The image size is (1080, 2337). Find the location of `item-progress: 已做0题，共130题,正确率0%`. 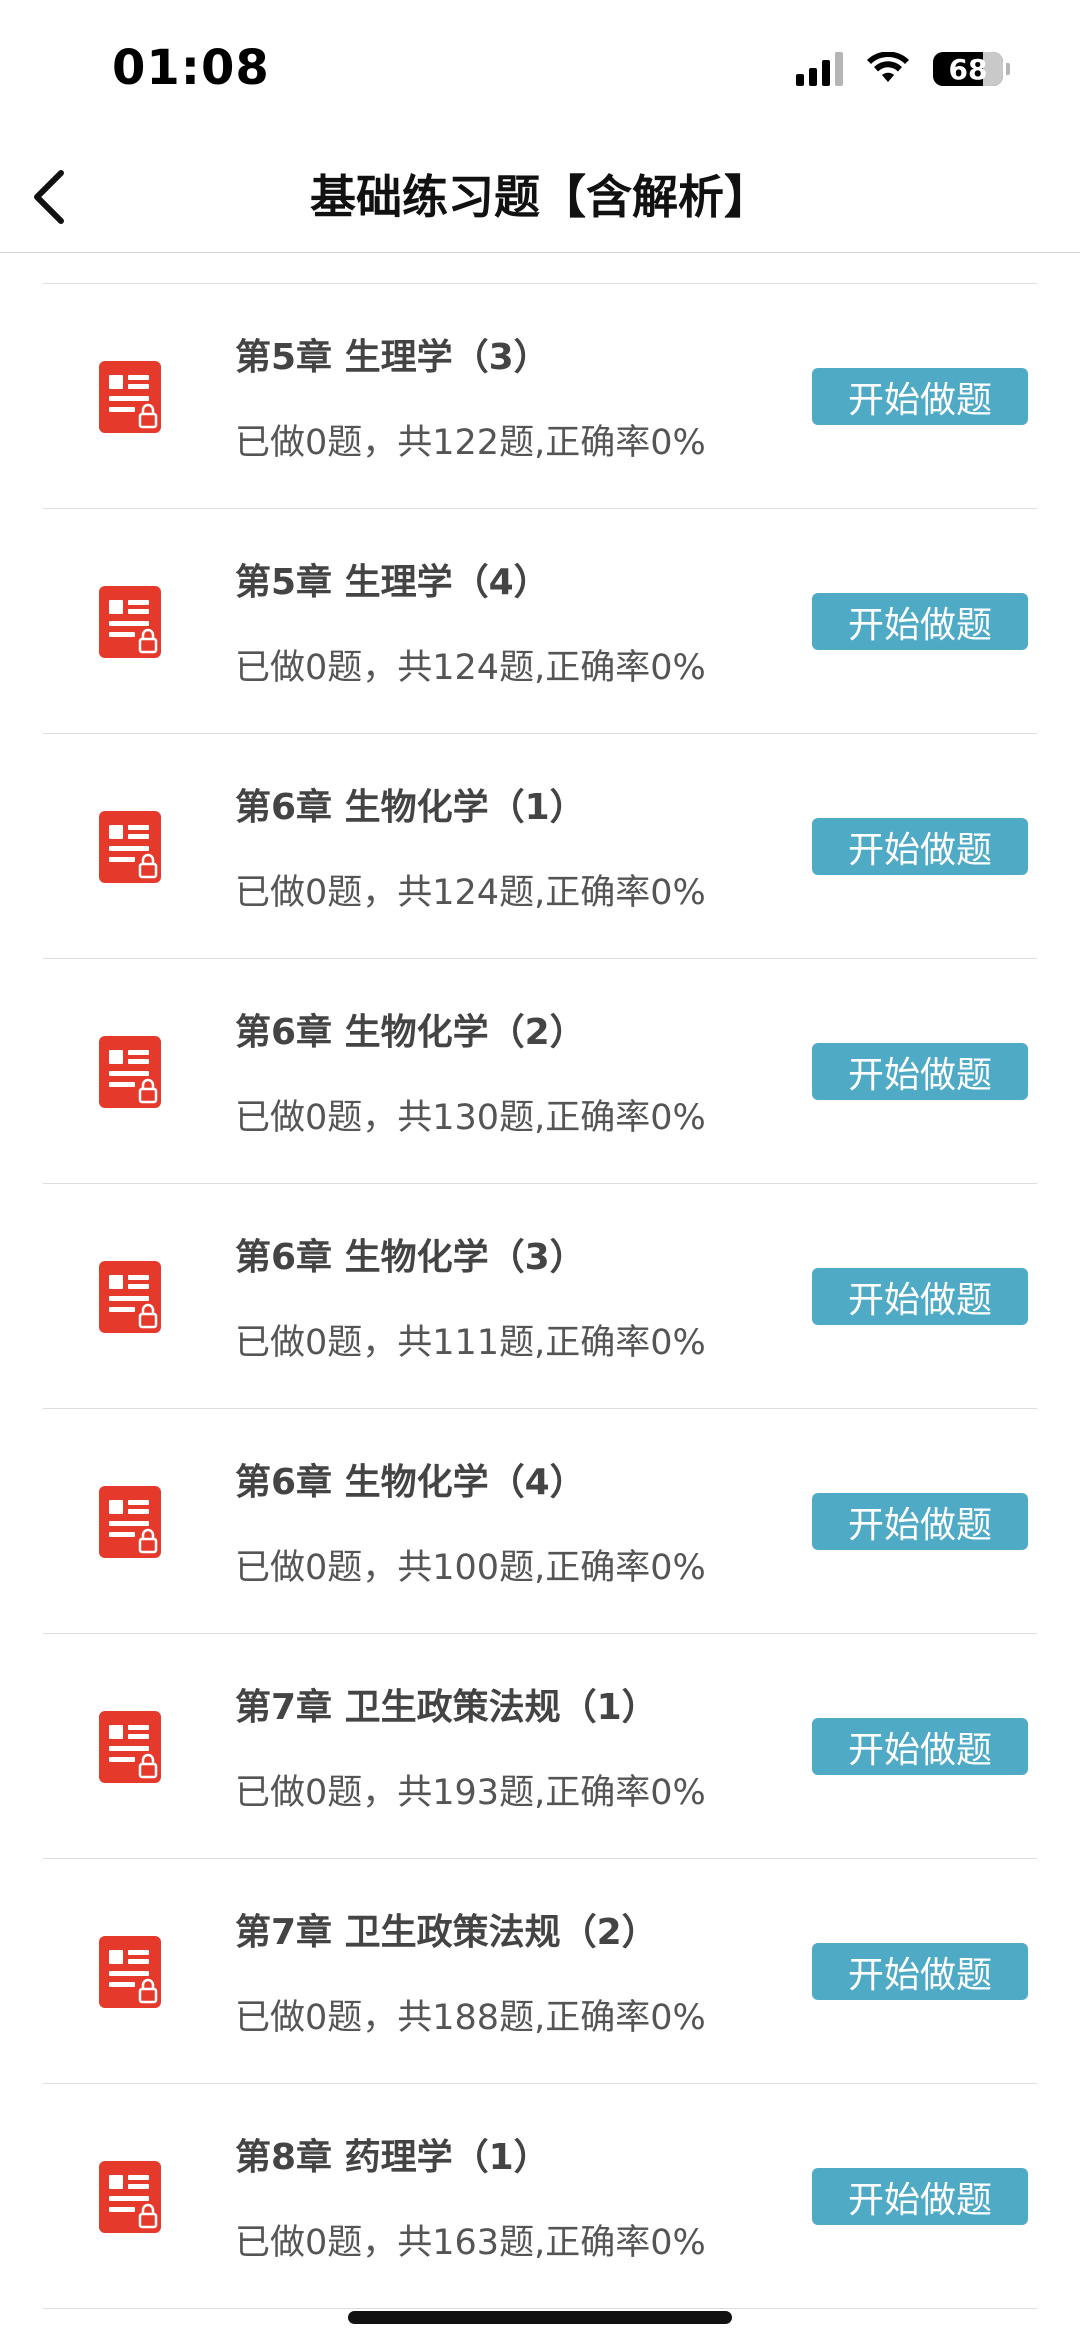

item-progress: 已做0题，共130题,正确率0% is located at coordinates (470, 1118).